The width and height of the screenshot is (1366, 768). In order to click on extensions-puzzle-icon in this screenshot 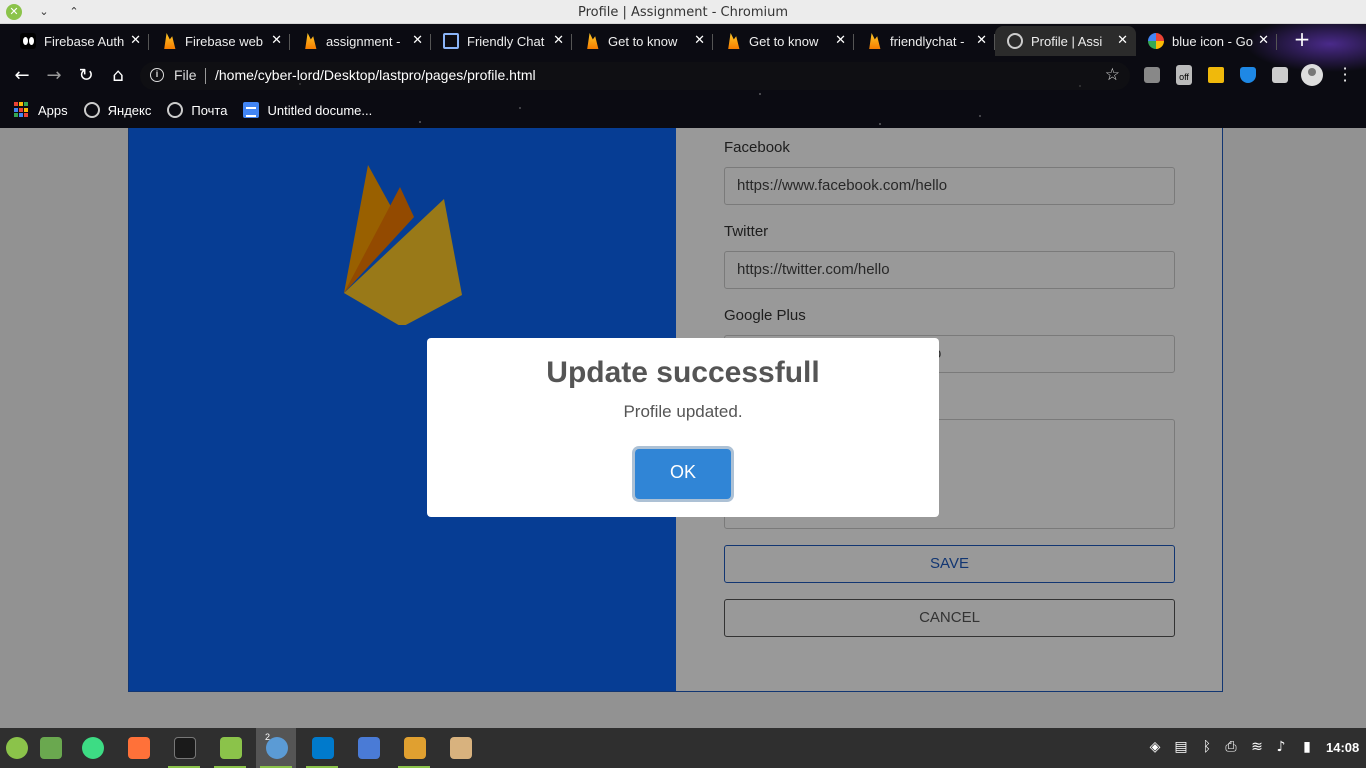, I will do `click(1280, 75)`.